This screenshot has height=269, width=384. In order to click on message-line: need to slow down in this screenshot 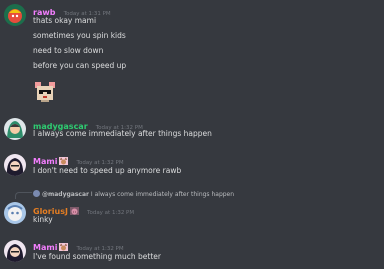, I will do `click(68, 50)`.